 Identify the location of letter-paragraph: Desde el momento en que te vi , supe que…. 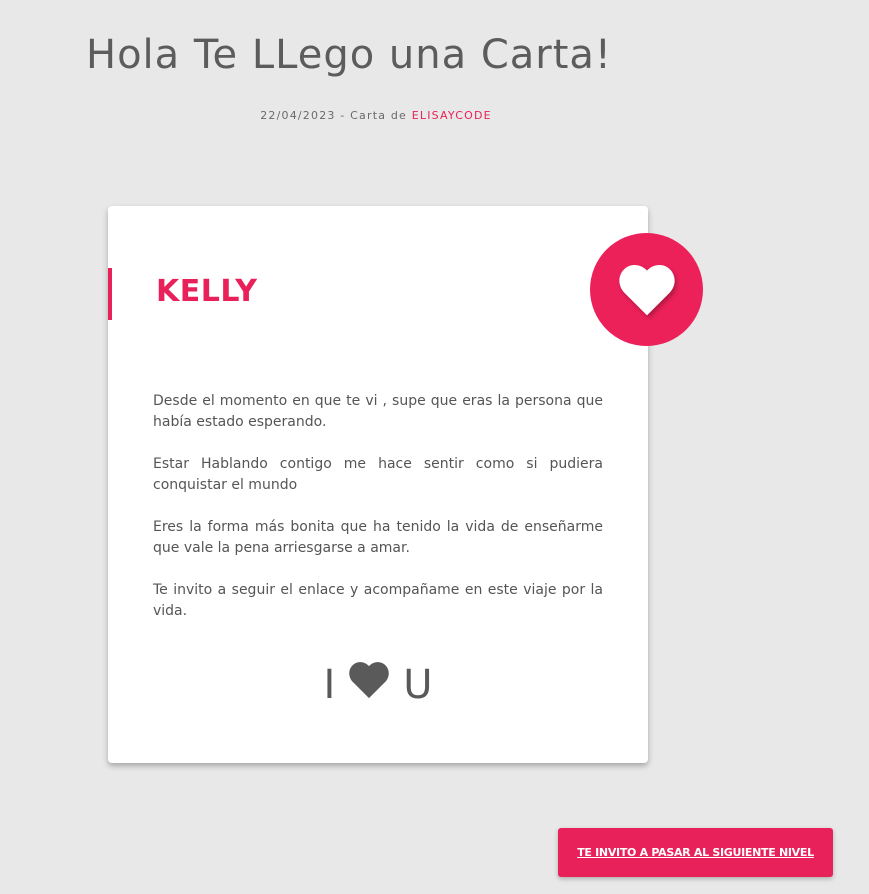
(378, 411).